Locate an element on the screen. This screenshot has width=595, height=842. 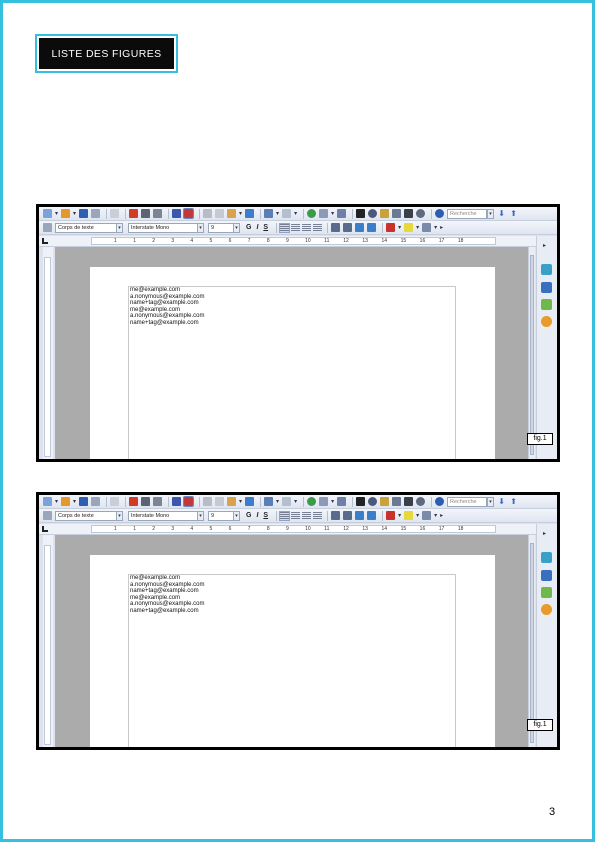
hyperlink-icon is located at coordinates (312, 213).